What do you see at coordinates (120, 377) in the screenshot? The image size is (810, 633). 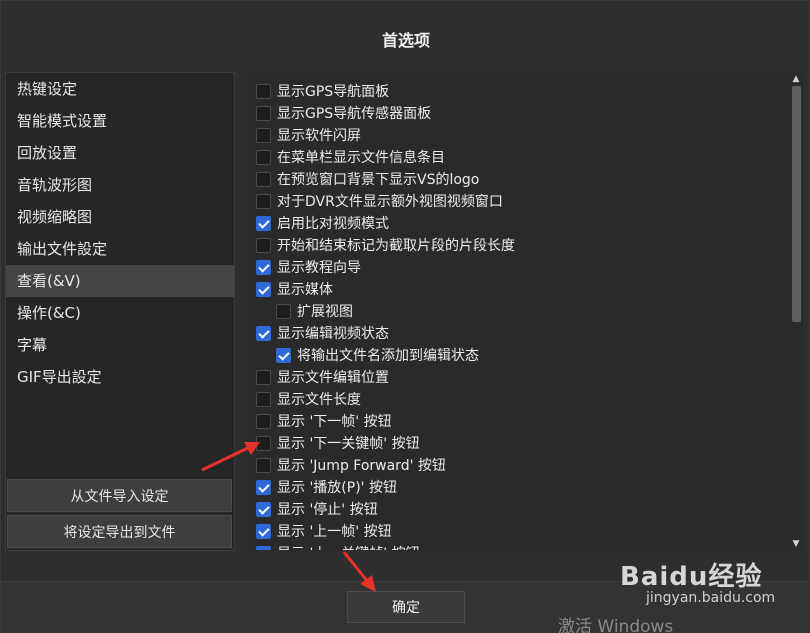 I see `sidebar-item: GIF导出設定` at bounding box center [120, 377].